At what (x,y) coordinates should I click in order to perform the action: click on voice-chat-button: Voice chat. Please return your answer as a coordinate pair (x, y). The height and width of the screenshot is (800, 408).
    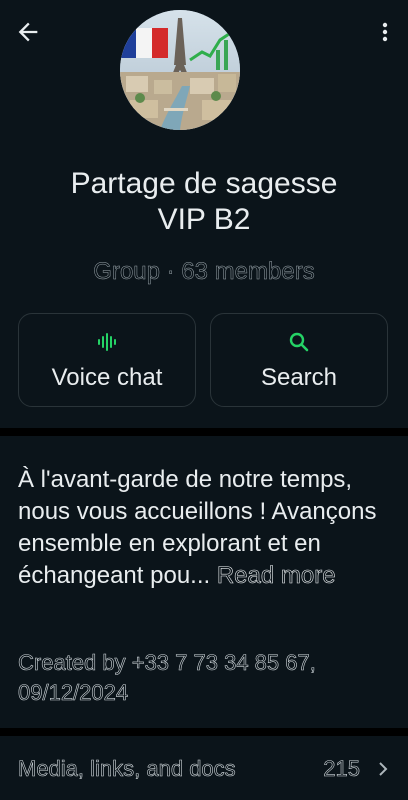
    Looking at the image, I should click on (107, 360).